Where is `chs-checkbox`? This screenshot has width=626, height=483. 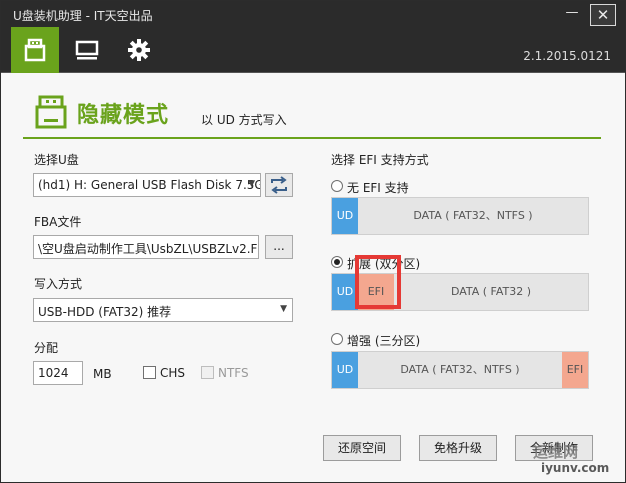 chs-checkbox is located at coordinates (149, 372).